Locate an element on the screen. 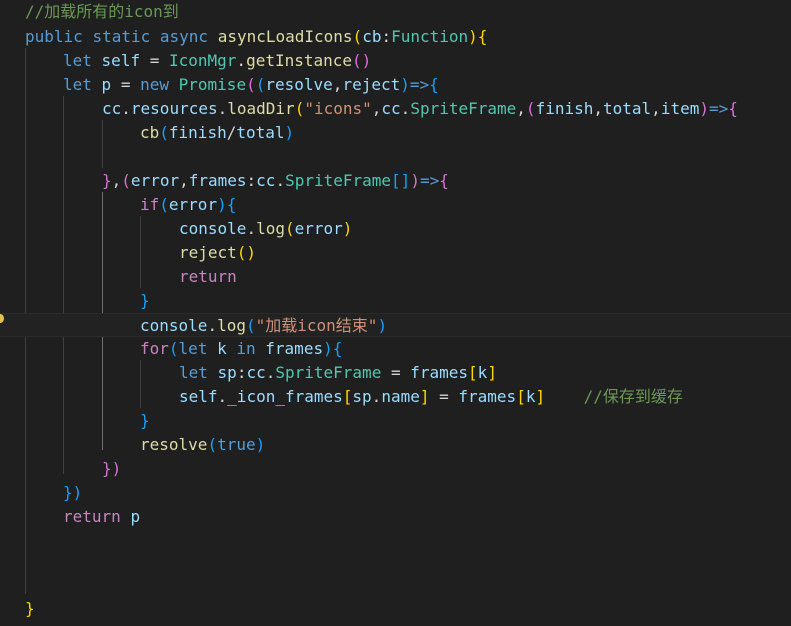  code-token: }) is located at coordinates (112, 468).